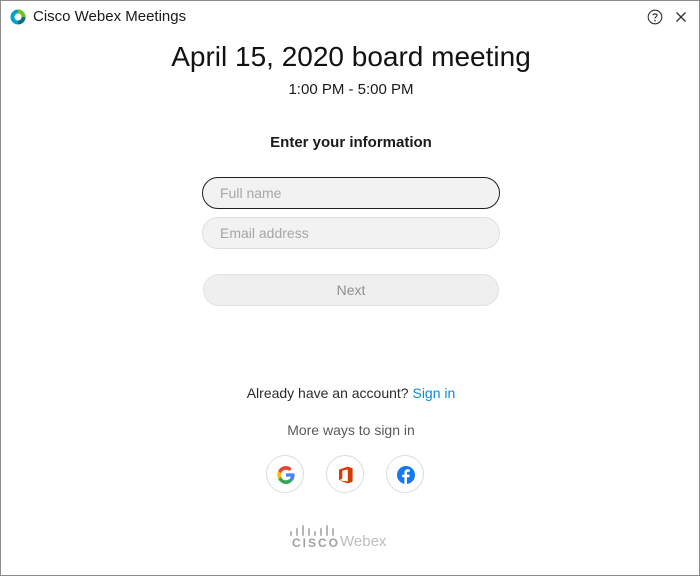 The image size is (700, 576). What do you see at coordinates (363, 541) in the screenshot?
I see `webex-wordmark: Webex` at bounding box center [363, 541].